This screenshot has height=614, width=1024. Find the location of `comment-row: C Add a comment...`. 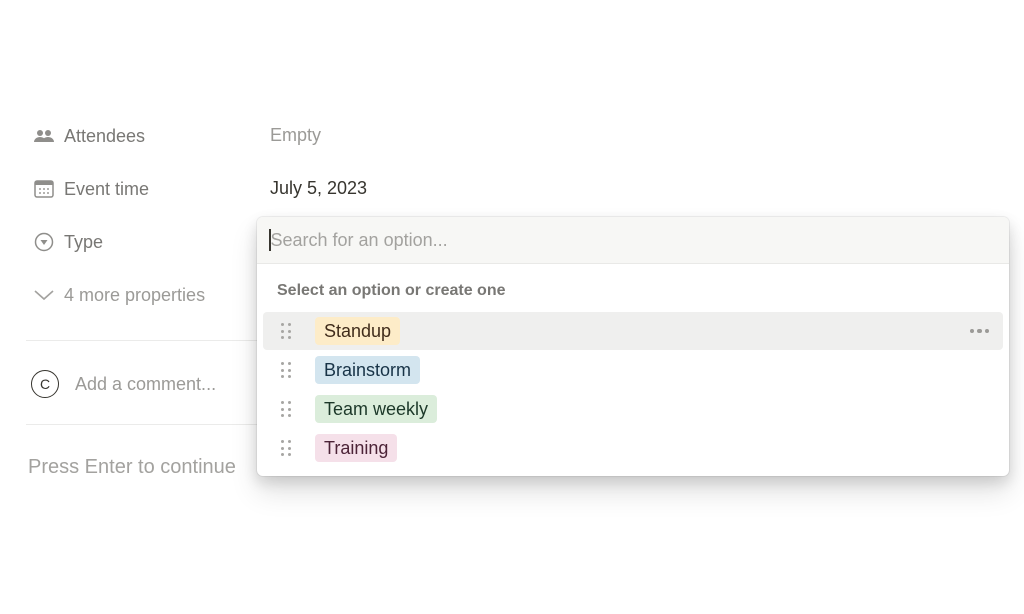

comment-row: C Add a comment... is located at coordinates (123, 384).